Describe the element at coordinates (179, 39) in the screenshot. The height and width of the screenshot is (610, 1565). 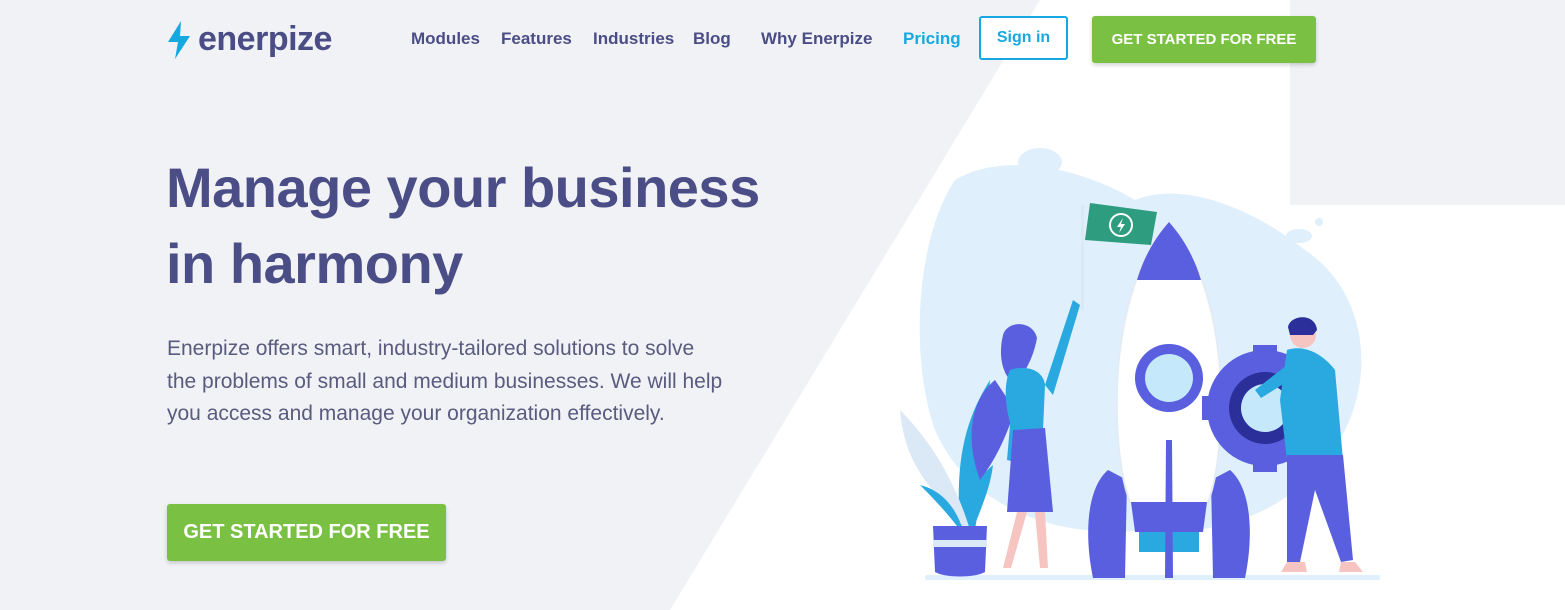
I see `lightning-bolt-icon` at that location.